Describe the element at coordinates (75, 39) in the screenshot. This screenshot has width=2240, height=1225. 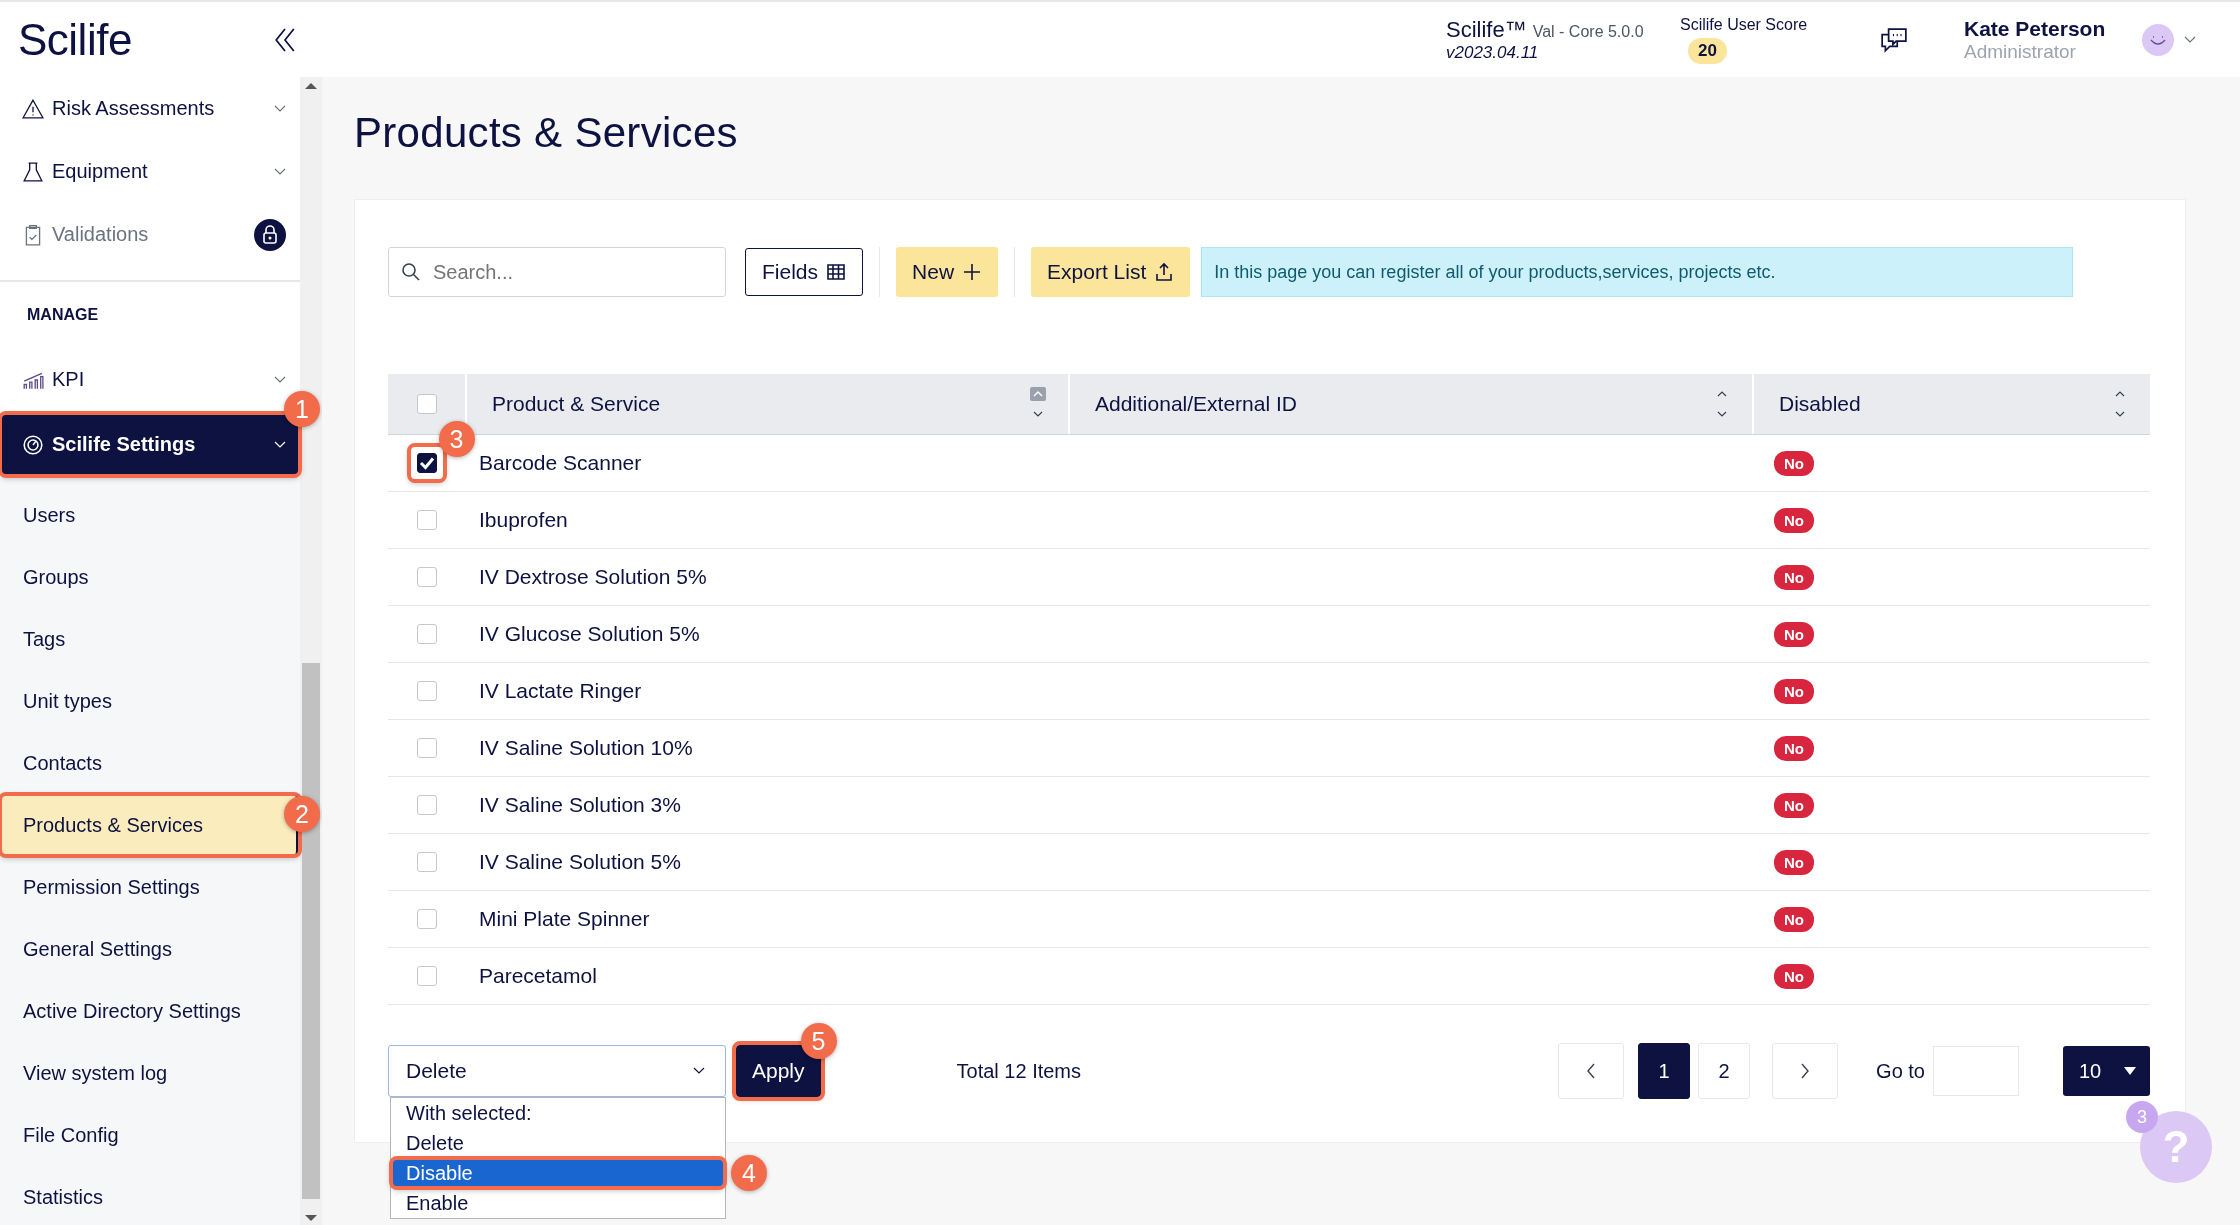
I see `logo: Scilife` at that location.